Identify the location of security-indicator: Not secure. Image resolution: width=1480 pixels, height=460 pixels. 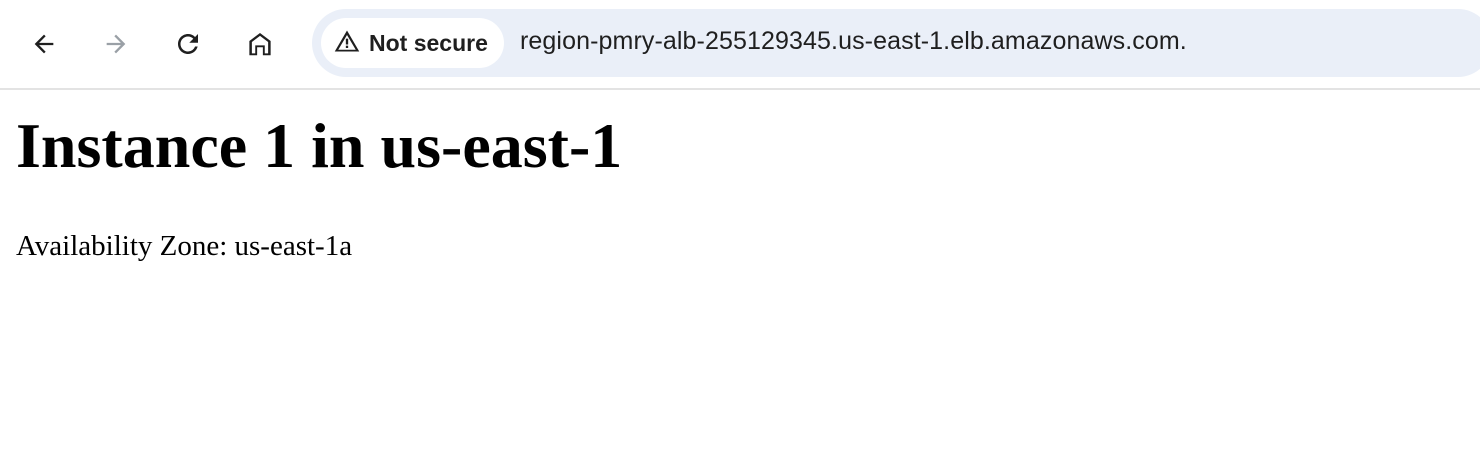
(412, 43).